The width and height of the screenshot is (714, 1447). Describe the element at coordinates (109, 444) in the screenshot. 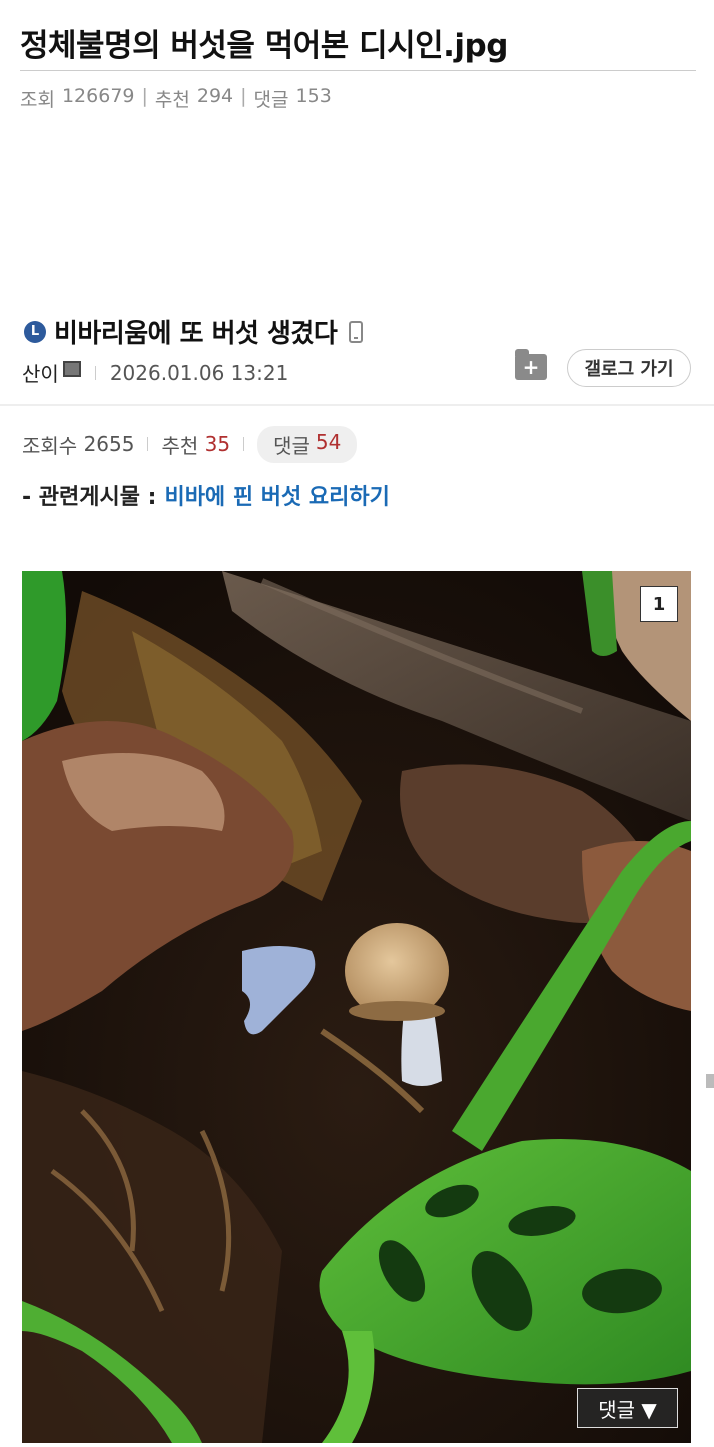

I see `views-count: 2655` at that location.